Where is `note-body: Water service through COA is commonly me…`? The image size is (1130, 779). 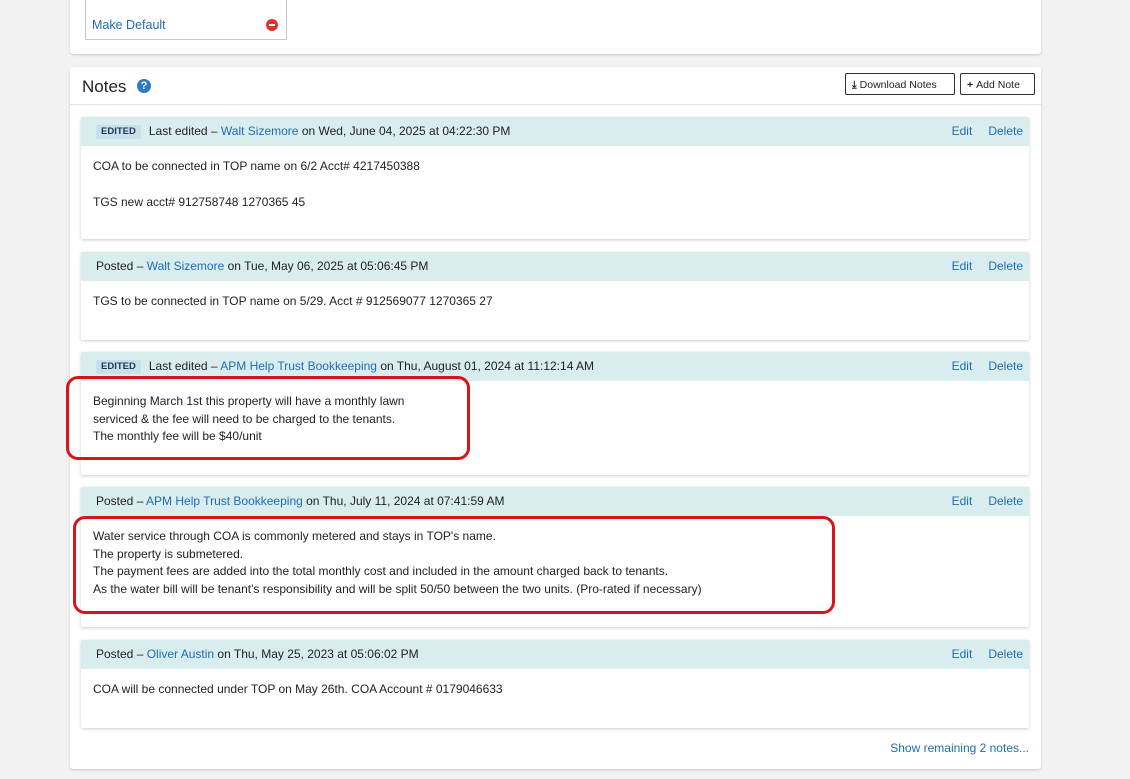 note-body: Water service through COA is commonly me… is located at coordinates (555, 562).